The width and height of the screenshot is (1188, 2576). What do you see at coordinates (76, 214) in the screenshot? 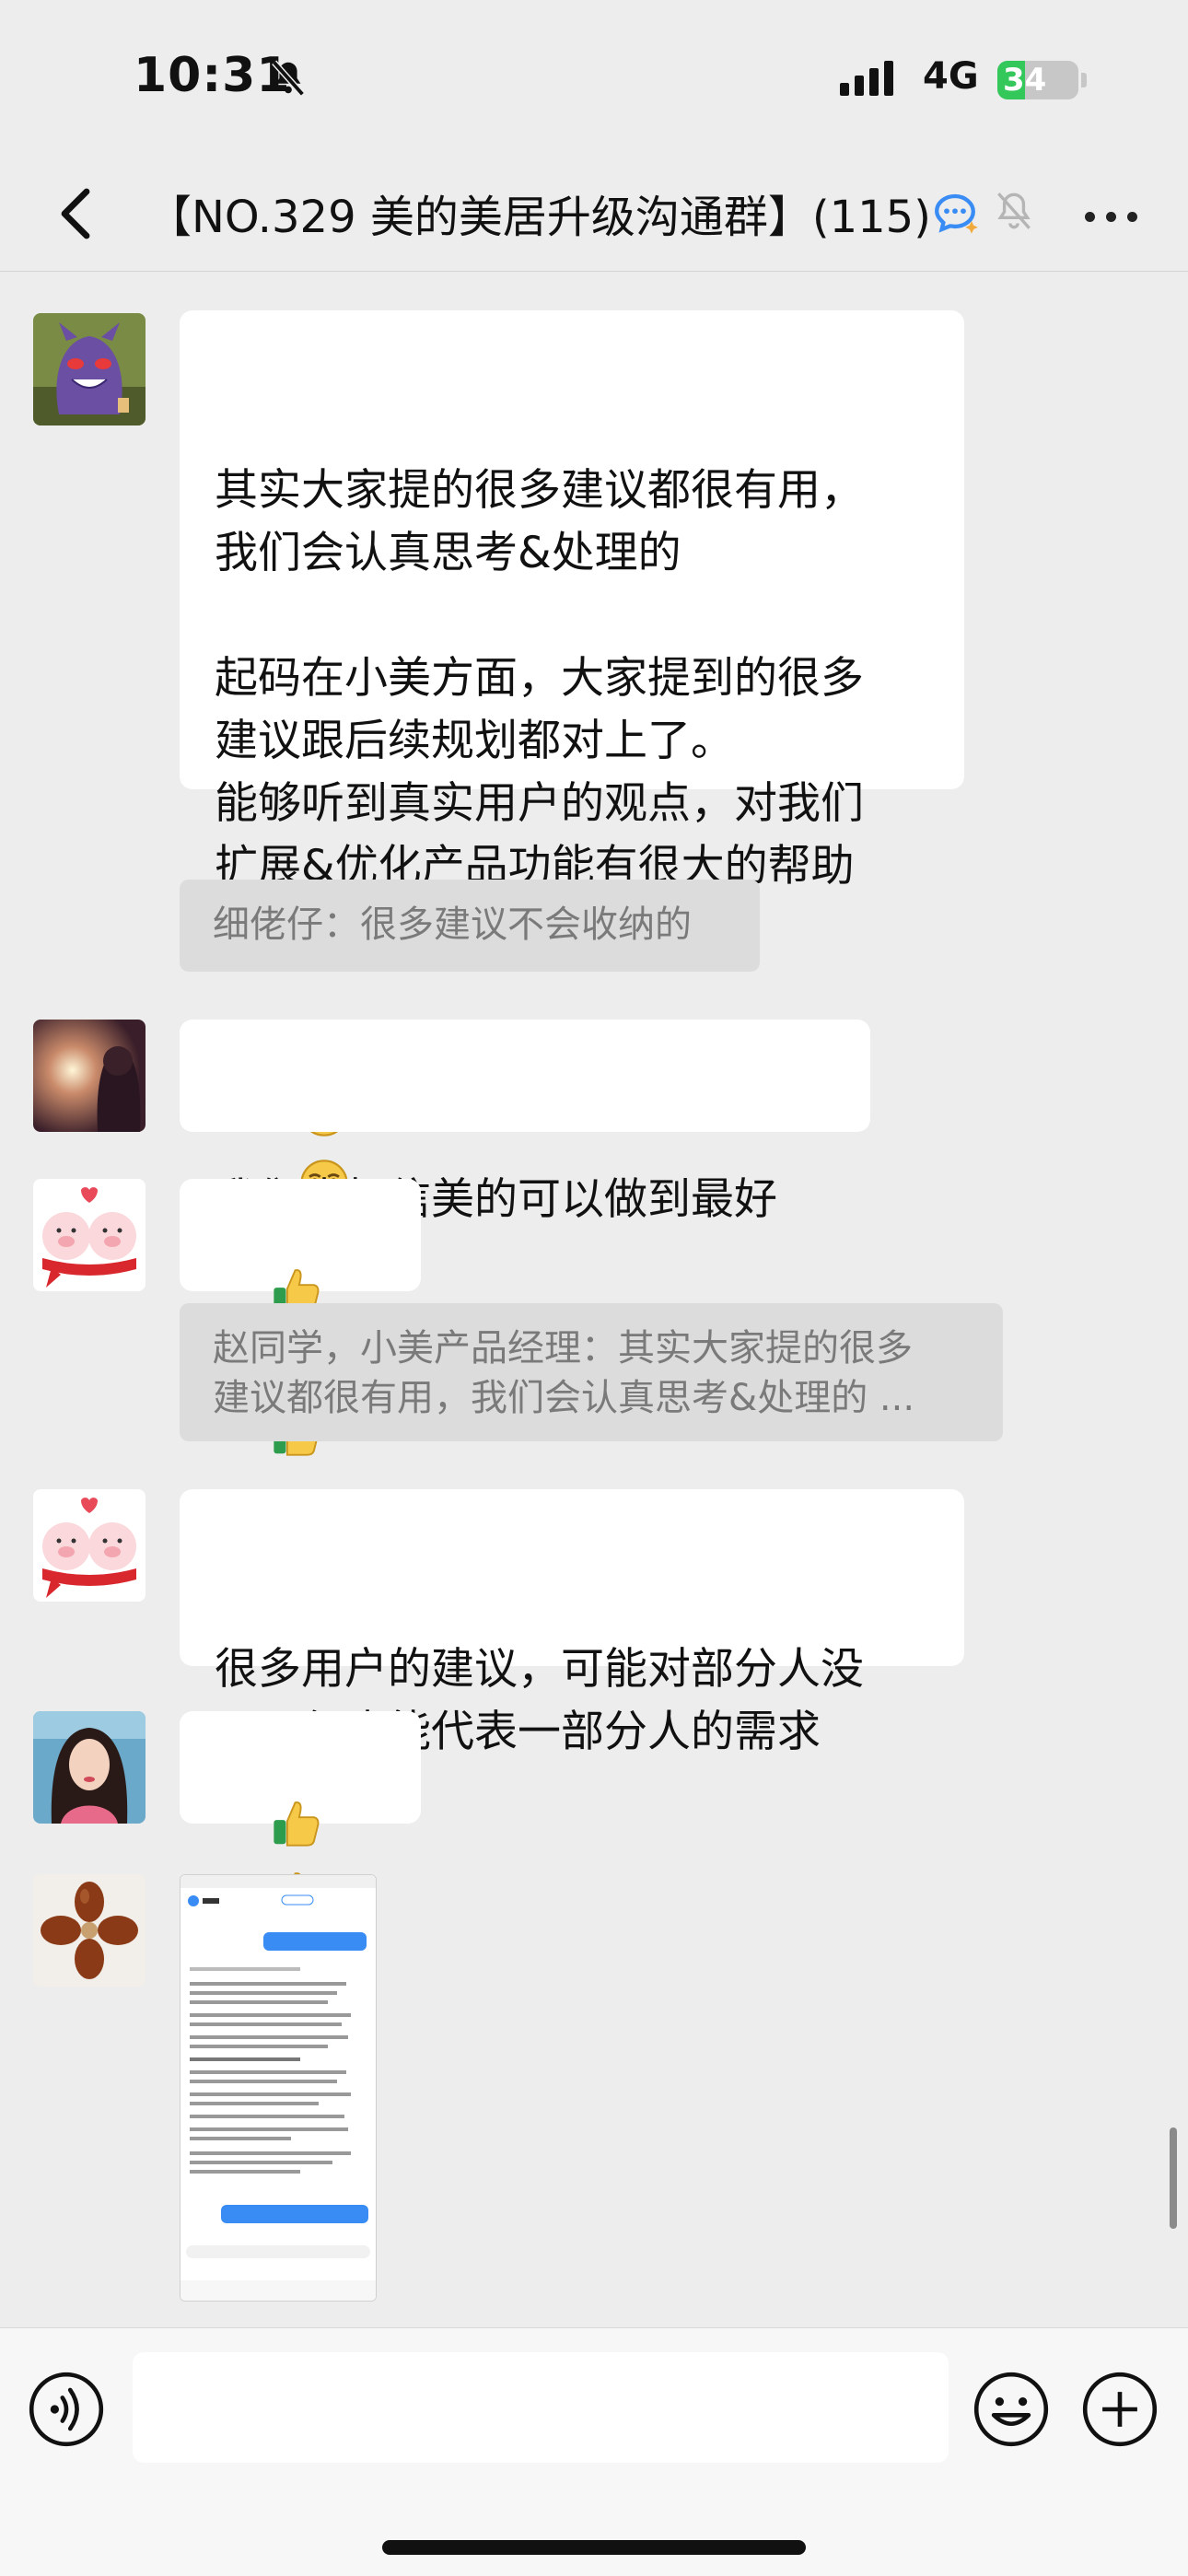
I see `back-arrow-icon` at bounding box center [76, 214].